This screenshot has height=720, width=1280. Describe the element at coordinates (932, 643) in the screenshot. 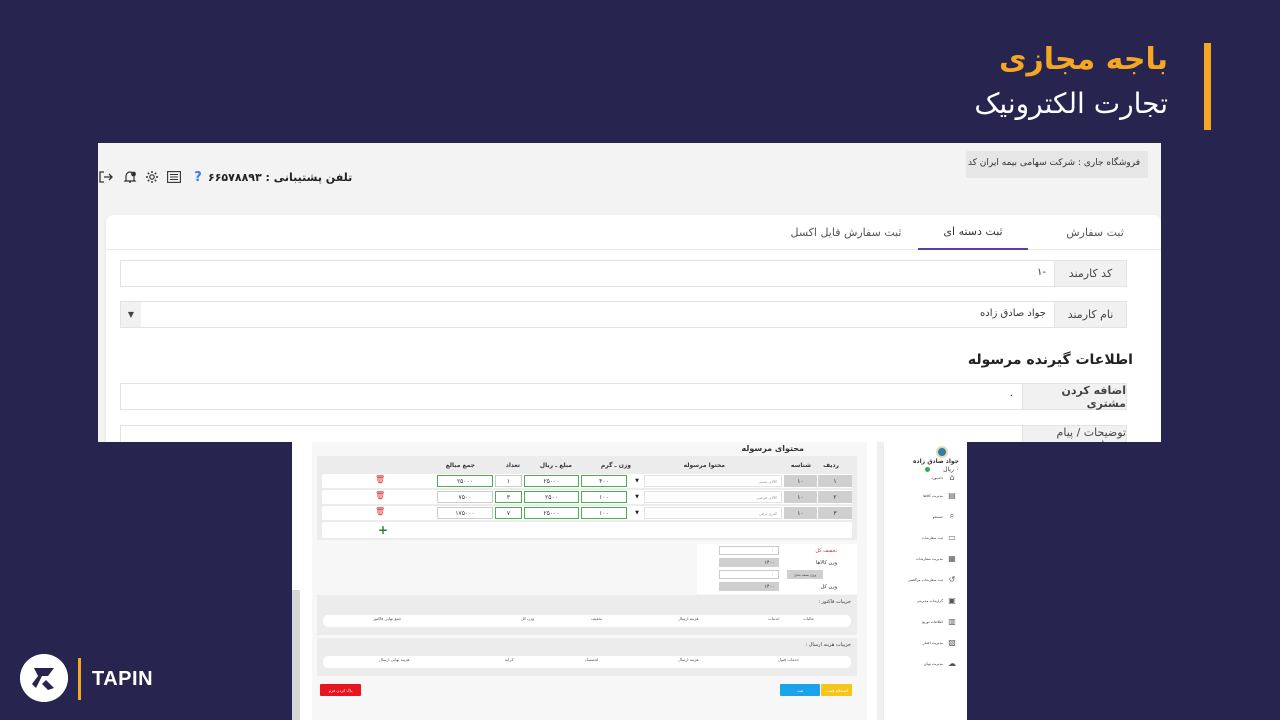

I see `sidebar-item-label: مدیریت اعتبار` at that location.